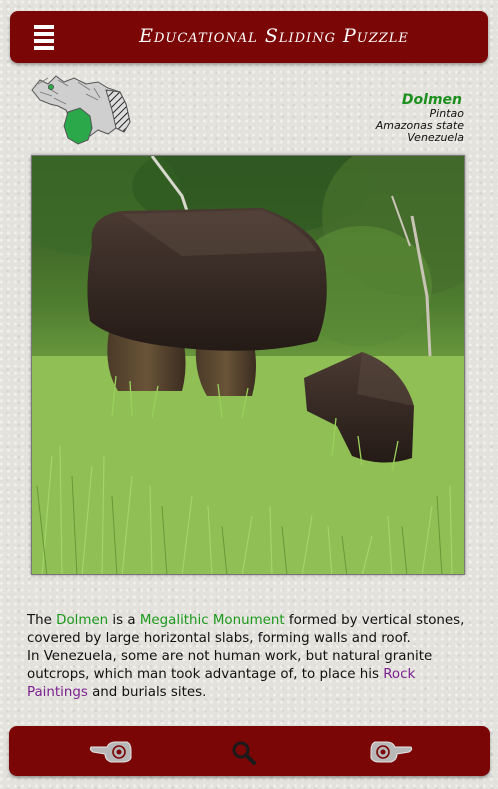 This screenshot has height=789, width=498. I want to click on app-title: Educational Sliding Puzzle, so click(274, 36).